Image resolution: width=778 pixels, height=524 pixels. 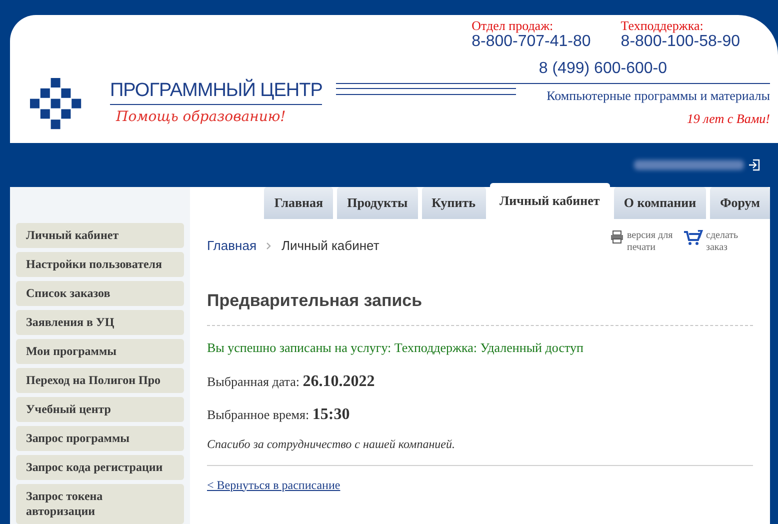 I want to click on selected-time: Выбранное время: 15:30, so click(x=279, y=414).